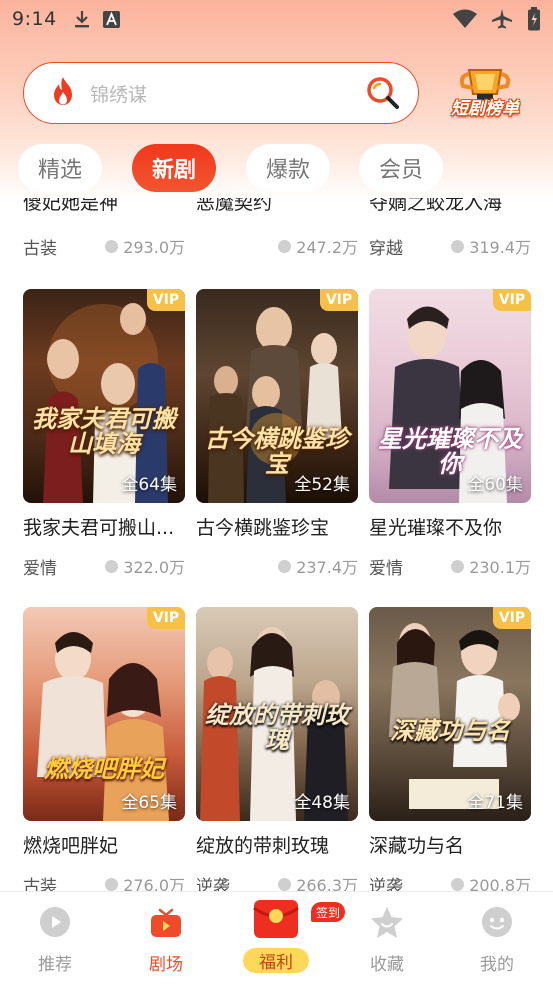 This screenshot has height=984, width=553. I want to click on smiley-face-icon, so click(497, 924).